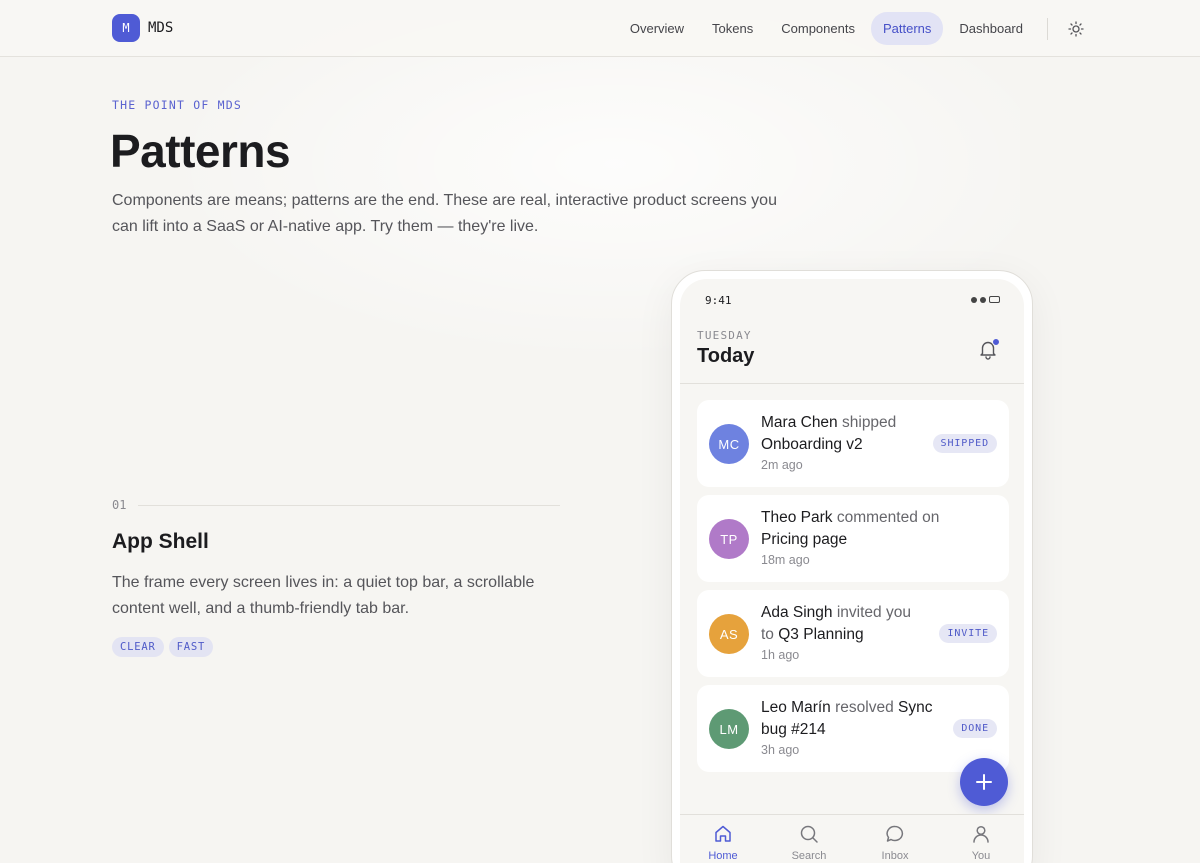  Describe the element at coordinates (981, 856) in the screenshot. I see `tab-label: You` at that location.